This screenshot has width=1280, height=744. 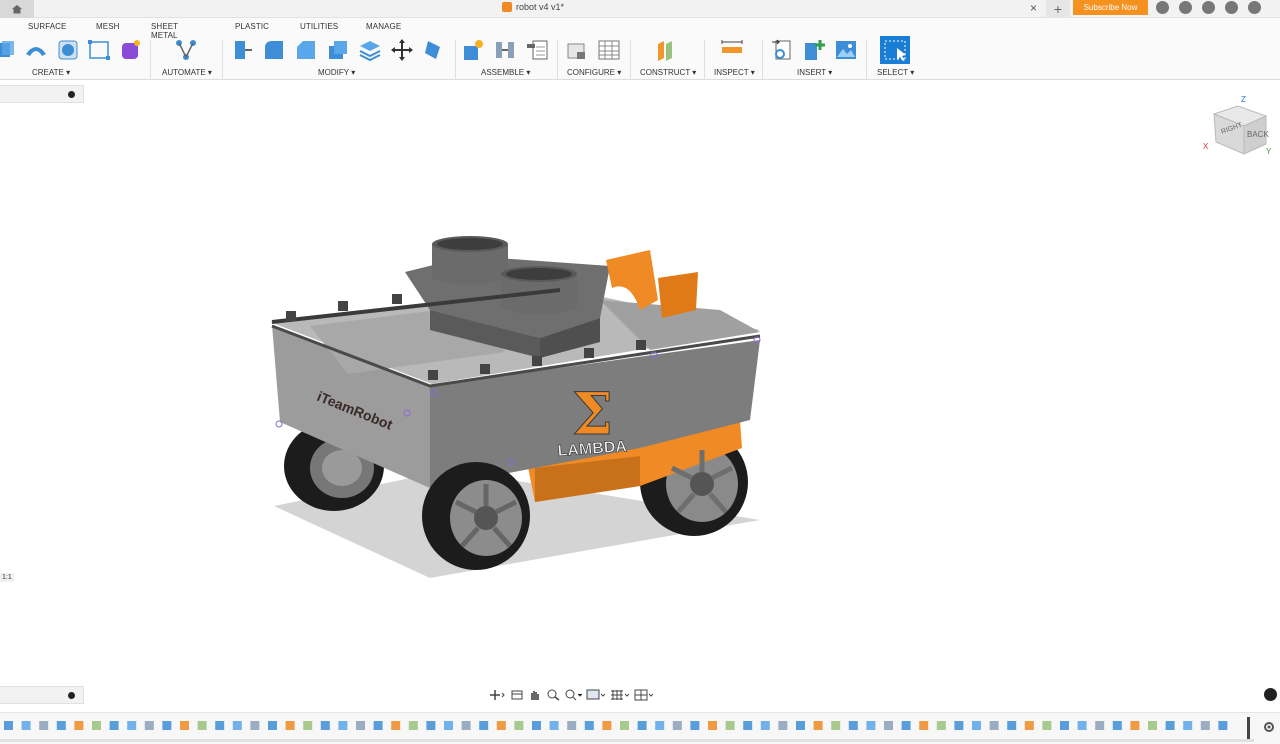 I want to click on display-settings-icon, so click(x=596, y=695).